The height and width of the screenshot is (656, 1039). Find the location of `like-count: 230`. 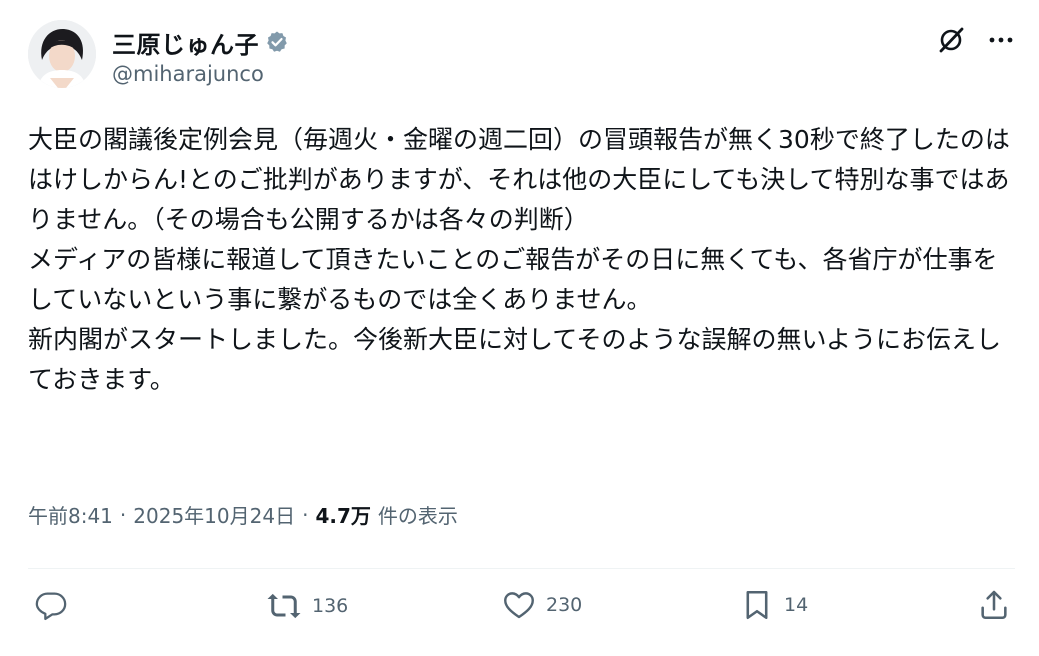

like-count: 230 is located at coordinates (564, 605).